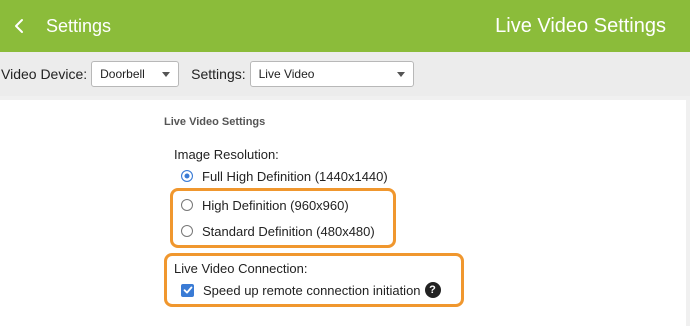 This screenshot has width=690, height=326. I want to click on video-device-select: Doorbell, so click(135, 74).